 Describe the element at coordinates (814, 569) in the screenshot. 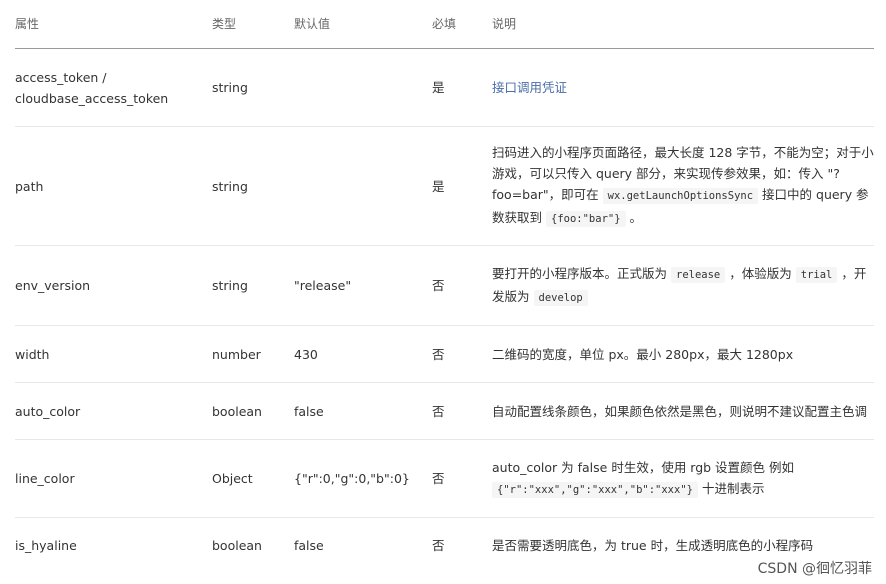

I see `csdn-watermark: CSDN @徊忆羽菲` at that location.